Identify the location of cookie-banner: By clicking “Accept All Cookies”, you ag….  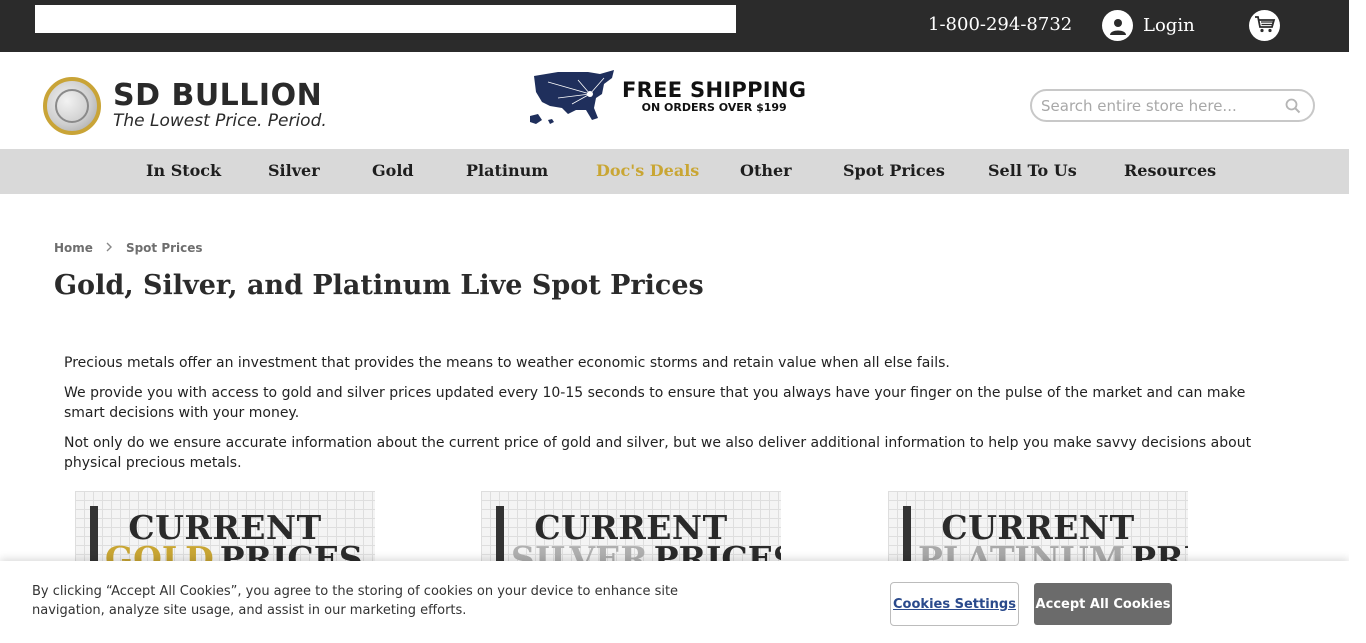
(674, 602).